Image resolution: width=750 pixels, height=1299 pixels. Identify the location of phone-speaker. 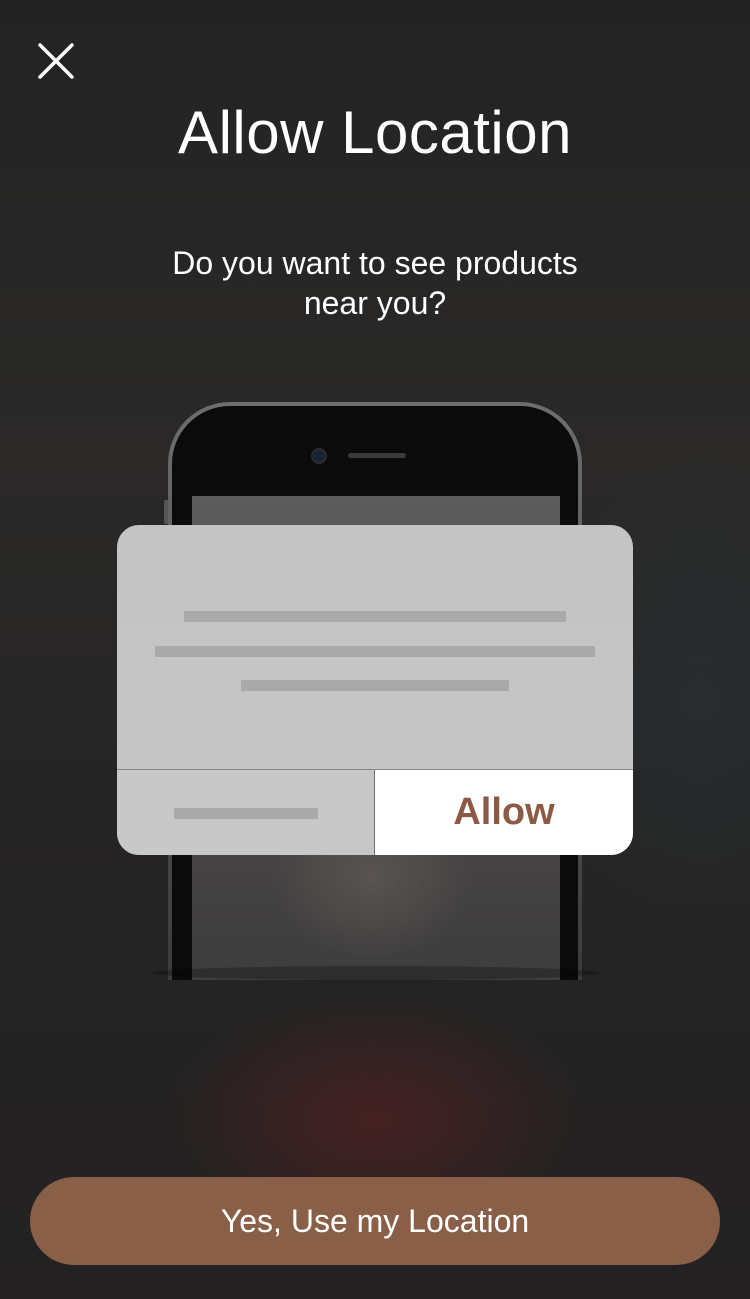
(377, 455).